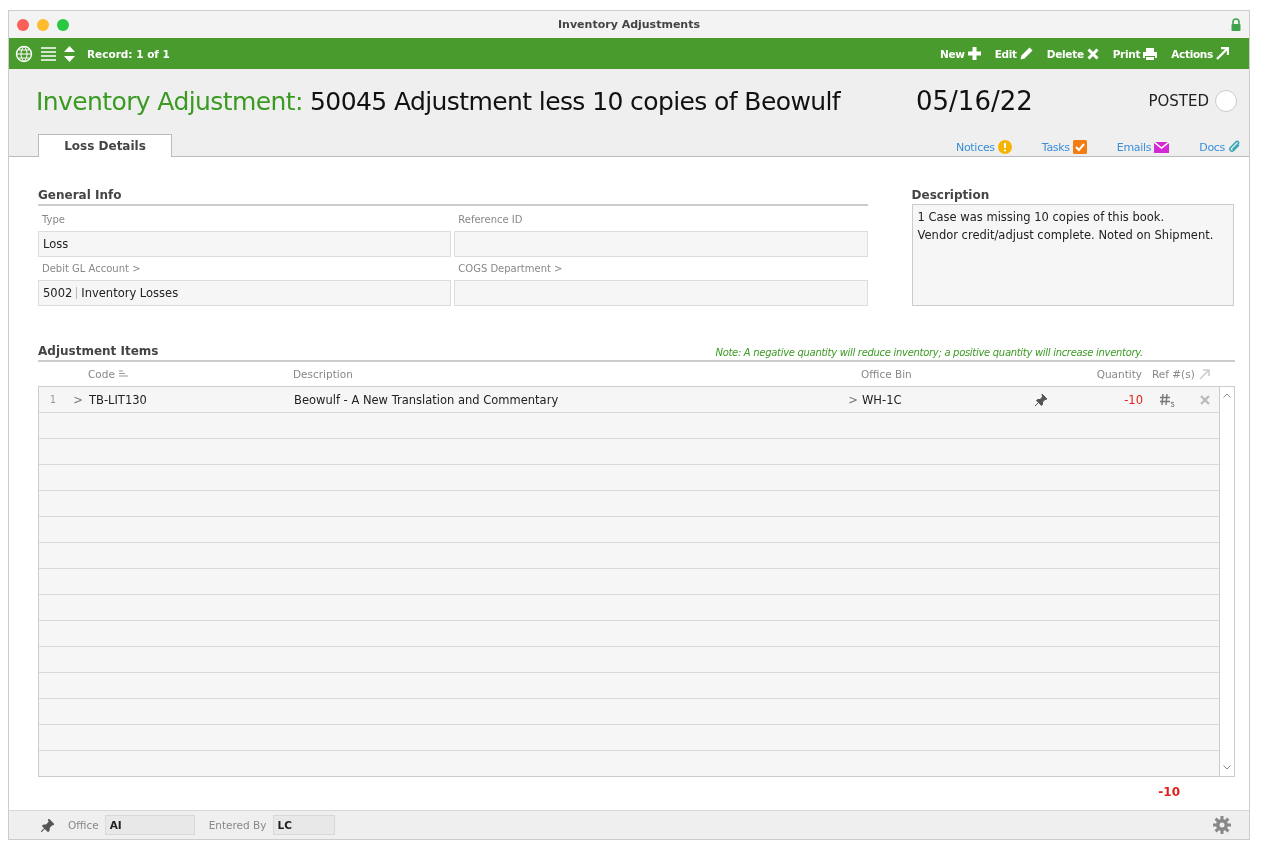  What do you see at coordinates (303, 825) in the screenshot?
I see `entered-by-field: LC` at bounding box center [303, 825].